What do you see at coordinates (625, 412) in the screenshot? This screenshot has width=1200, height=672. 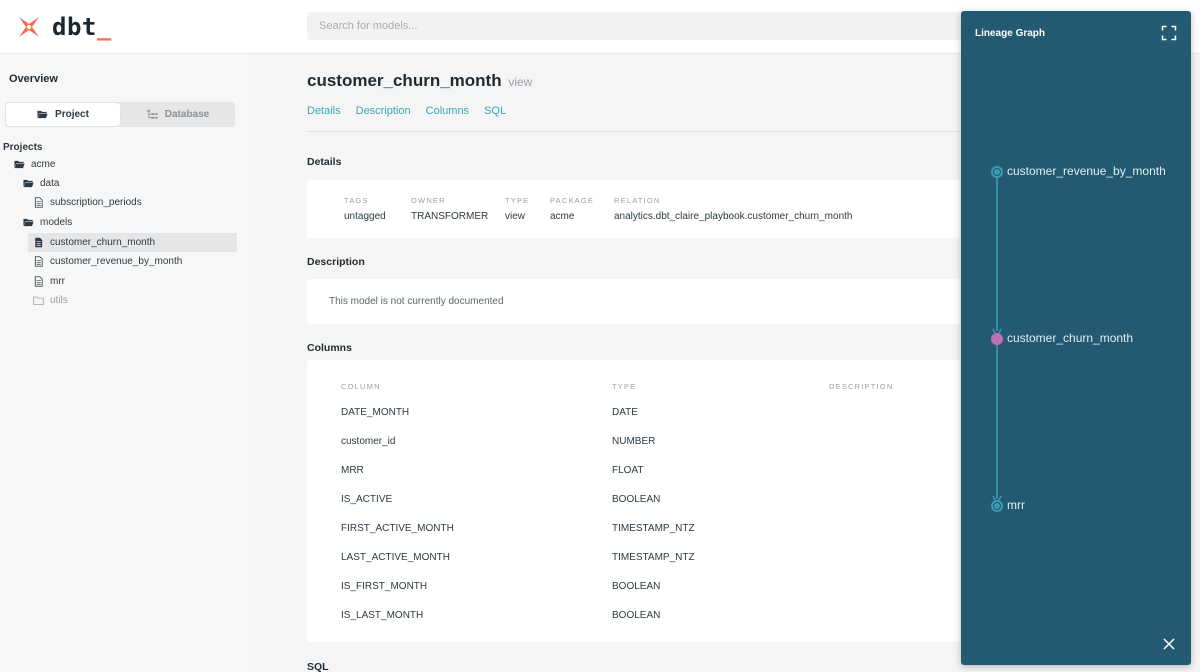 I see `column-type: DATE` at bounding box center [625, 412].